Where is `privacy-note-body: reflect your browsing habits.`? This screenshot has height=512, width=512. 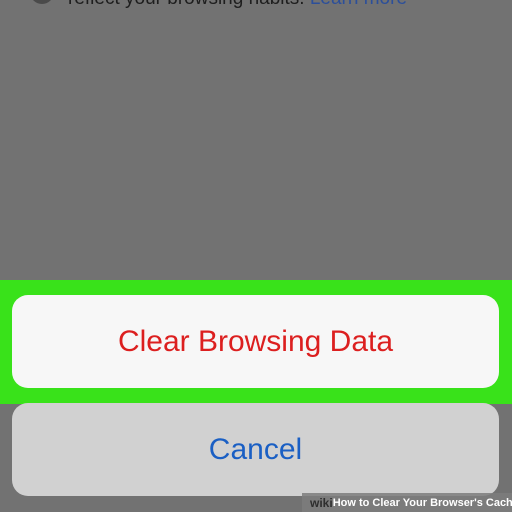 privacy-note-body: reflect your browsing habits. is located at coordinates (189, 4).